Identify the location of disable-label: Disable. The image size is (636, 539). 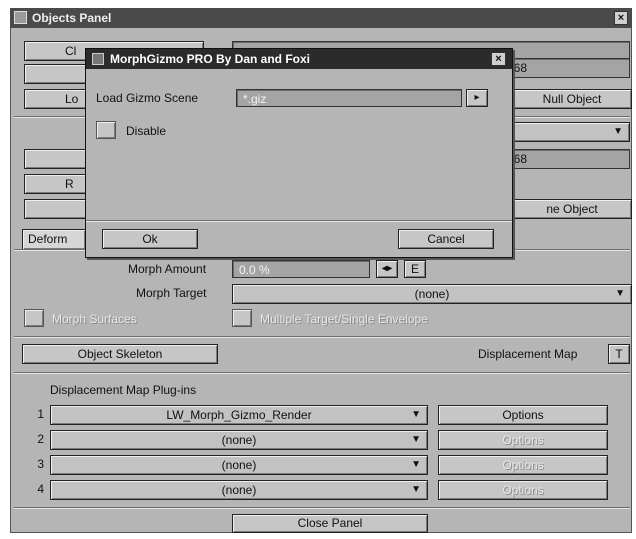
(146, 131).